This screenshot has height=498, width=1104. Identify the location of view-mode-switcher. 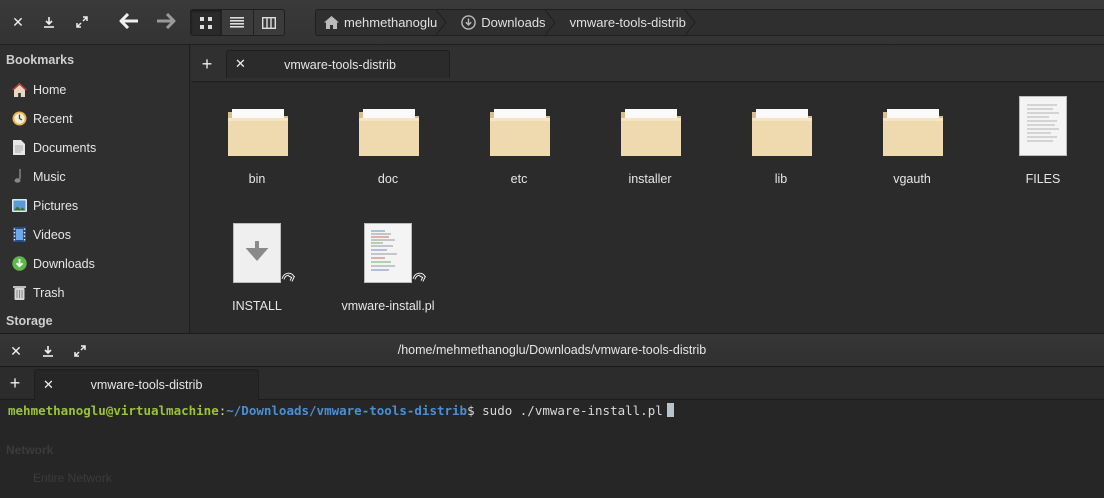
(237, 22).